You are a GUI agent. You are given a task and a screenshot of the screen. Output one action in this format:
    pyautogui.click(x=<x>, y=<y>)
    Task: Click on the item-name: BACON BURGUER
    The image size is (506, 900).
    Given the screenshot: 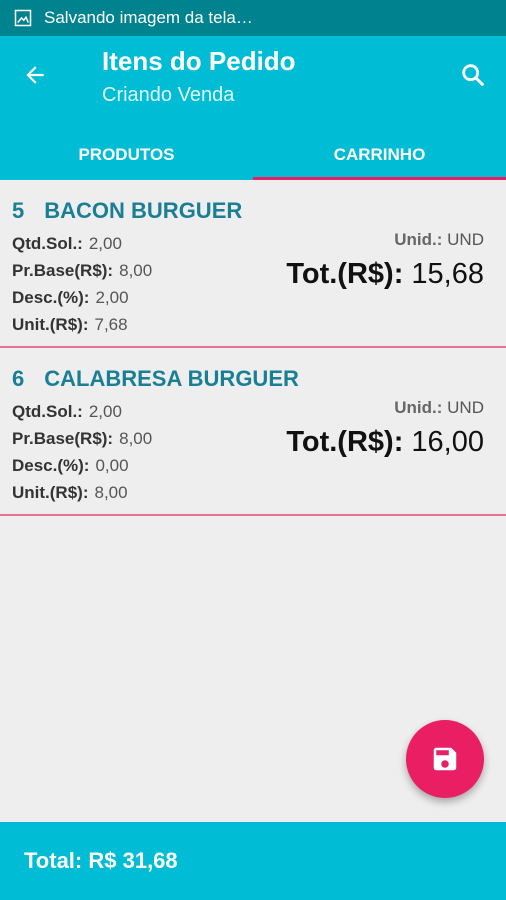 What is the action you would take?
    pyautogui.click(x=143, y=210)
    